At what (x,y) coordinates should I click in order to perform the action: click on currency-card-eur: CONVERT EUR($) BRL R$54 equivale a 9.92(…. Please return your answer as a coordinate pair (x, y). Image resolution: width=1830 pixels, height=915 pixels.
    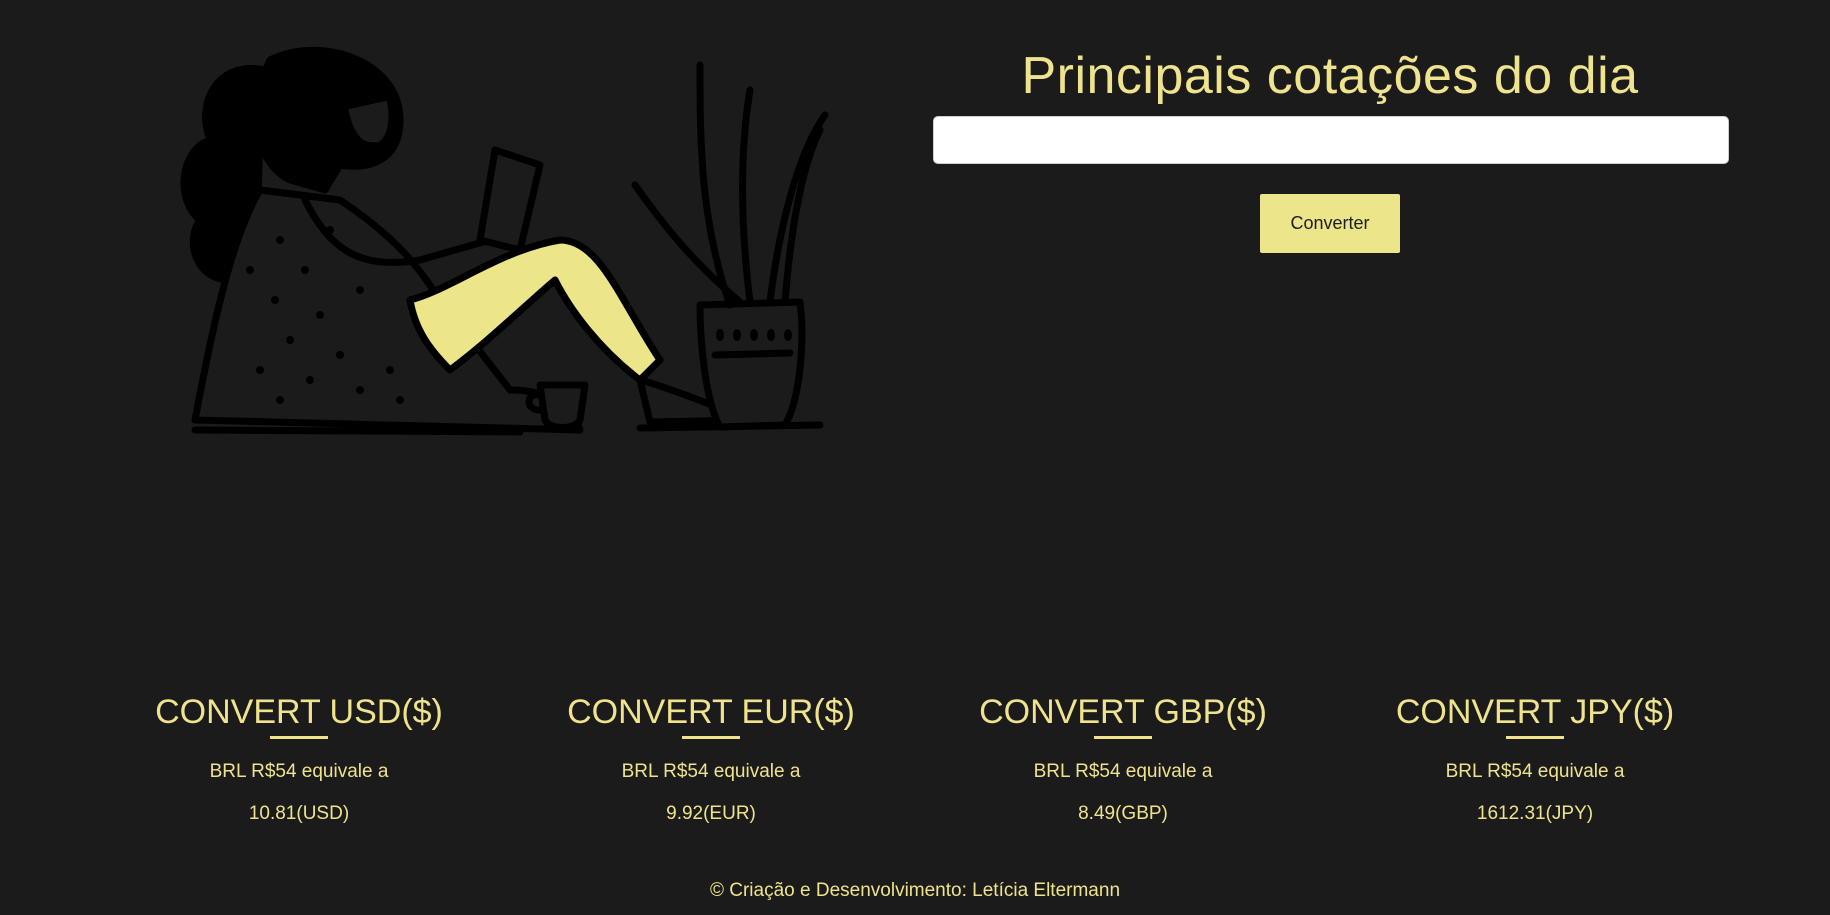
    Looking at the image, I should click on (711, 761).